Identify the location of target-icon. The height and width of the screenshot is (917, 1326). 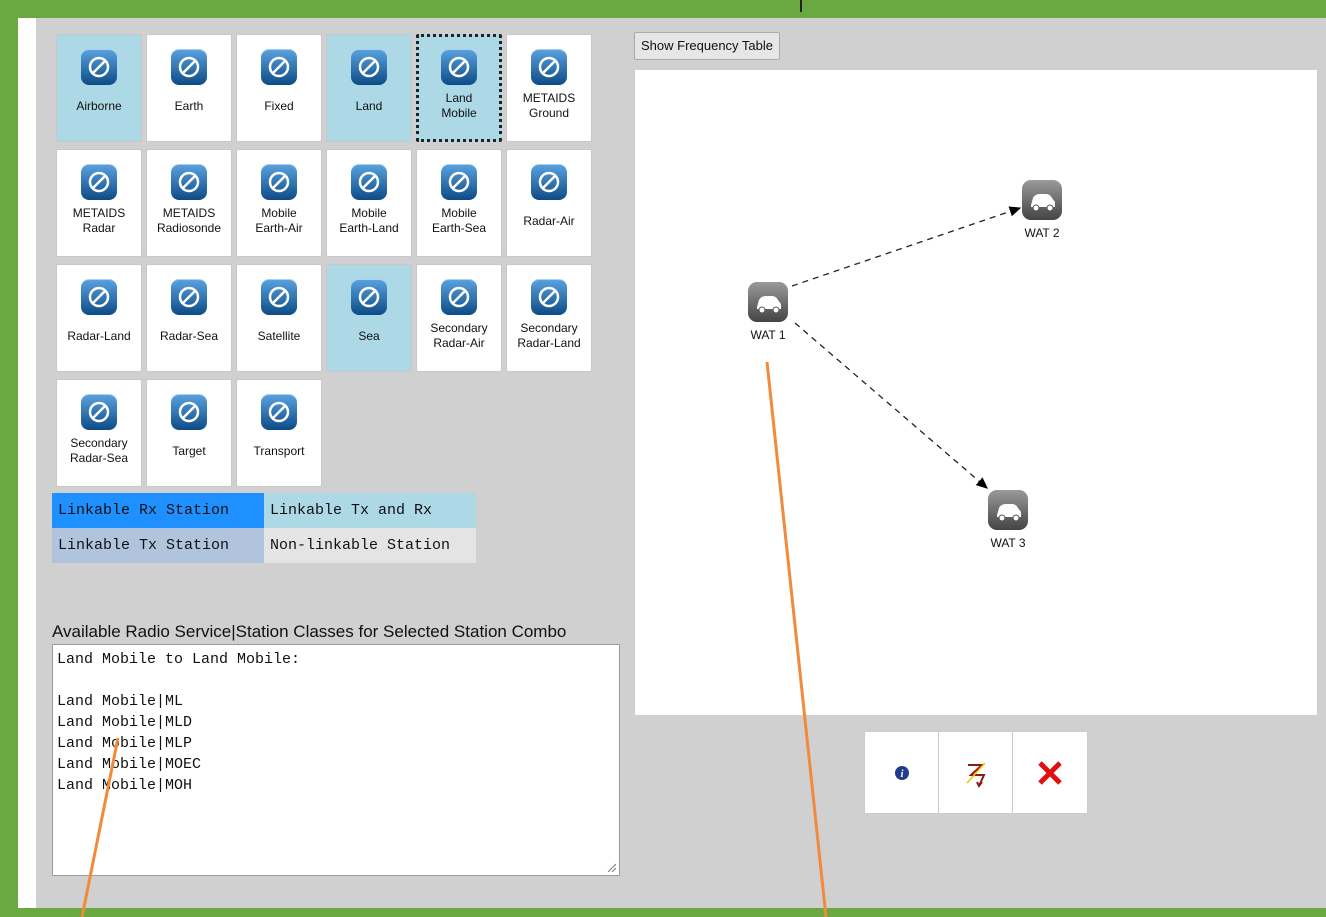
(189, 412).